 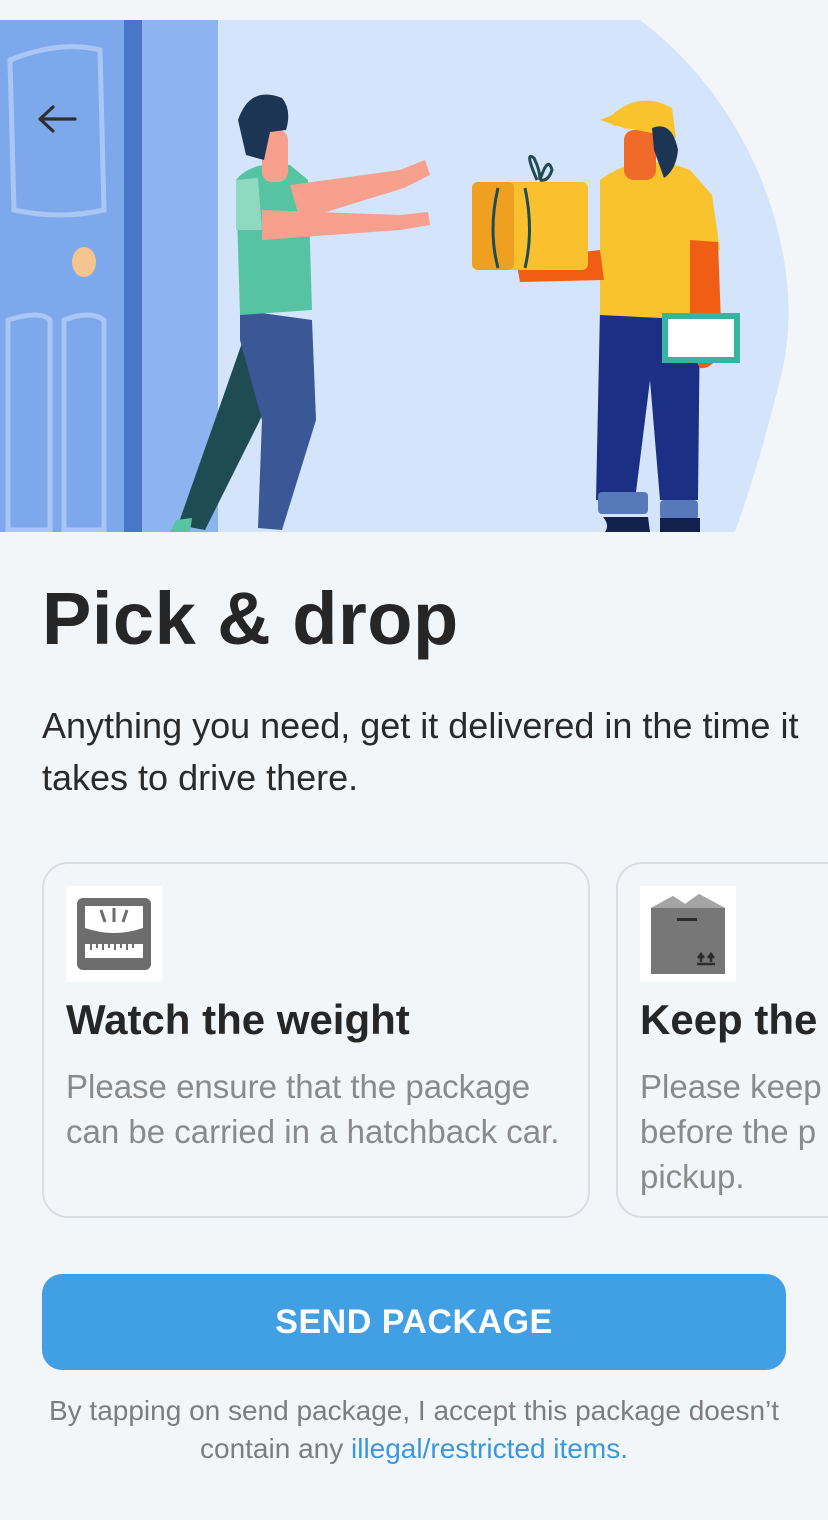 What do you see at coordinates (729, 1019) in the screenshot?
I see `card-title: Keep the` at bounding box center [729, 1019].